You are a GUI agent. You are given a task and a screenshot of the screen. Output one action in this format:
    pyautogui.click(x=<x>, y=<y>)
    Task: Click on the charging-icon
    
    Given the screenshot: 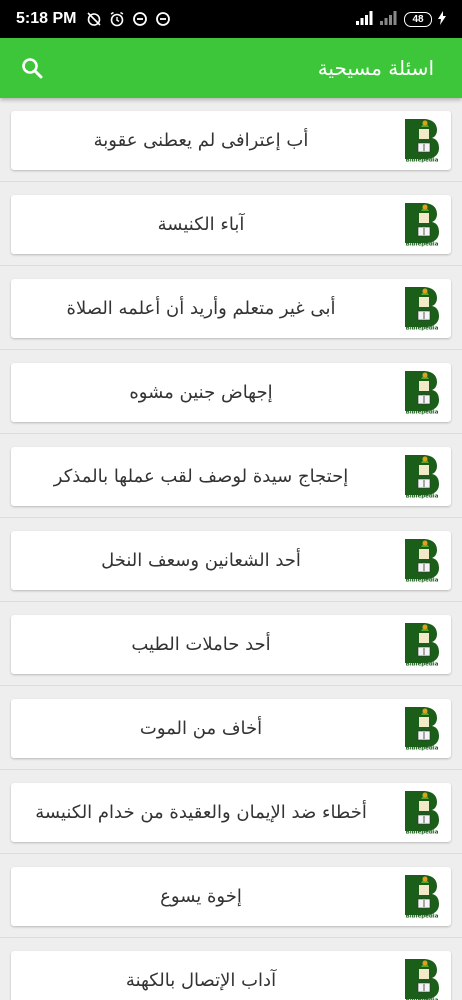 What is the action you would take?
    pyautogui.click(x=442, y=19)
    